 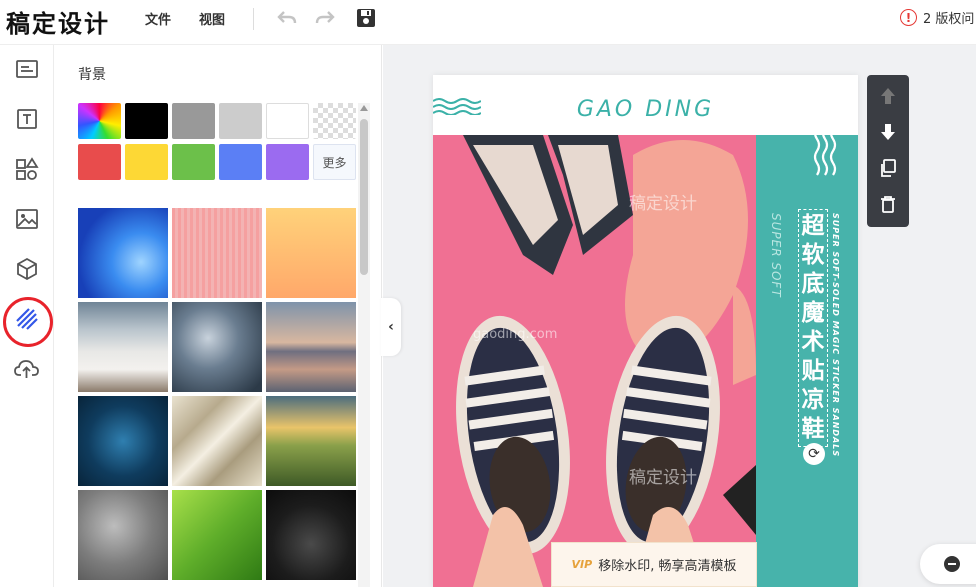 I want to click on remove-watermark-text: 移除水印, 畅享高清模板, so click(x=667, y=566).